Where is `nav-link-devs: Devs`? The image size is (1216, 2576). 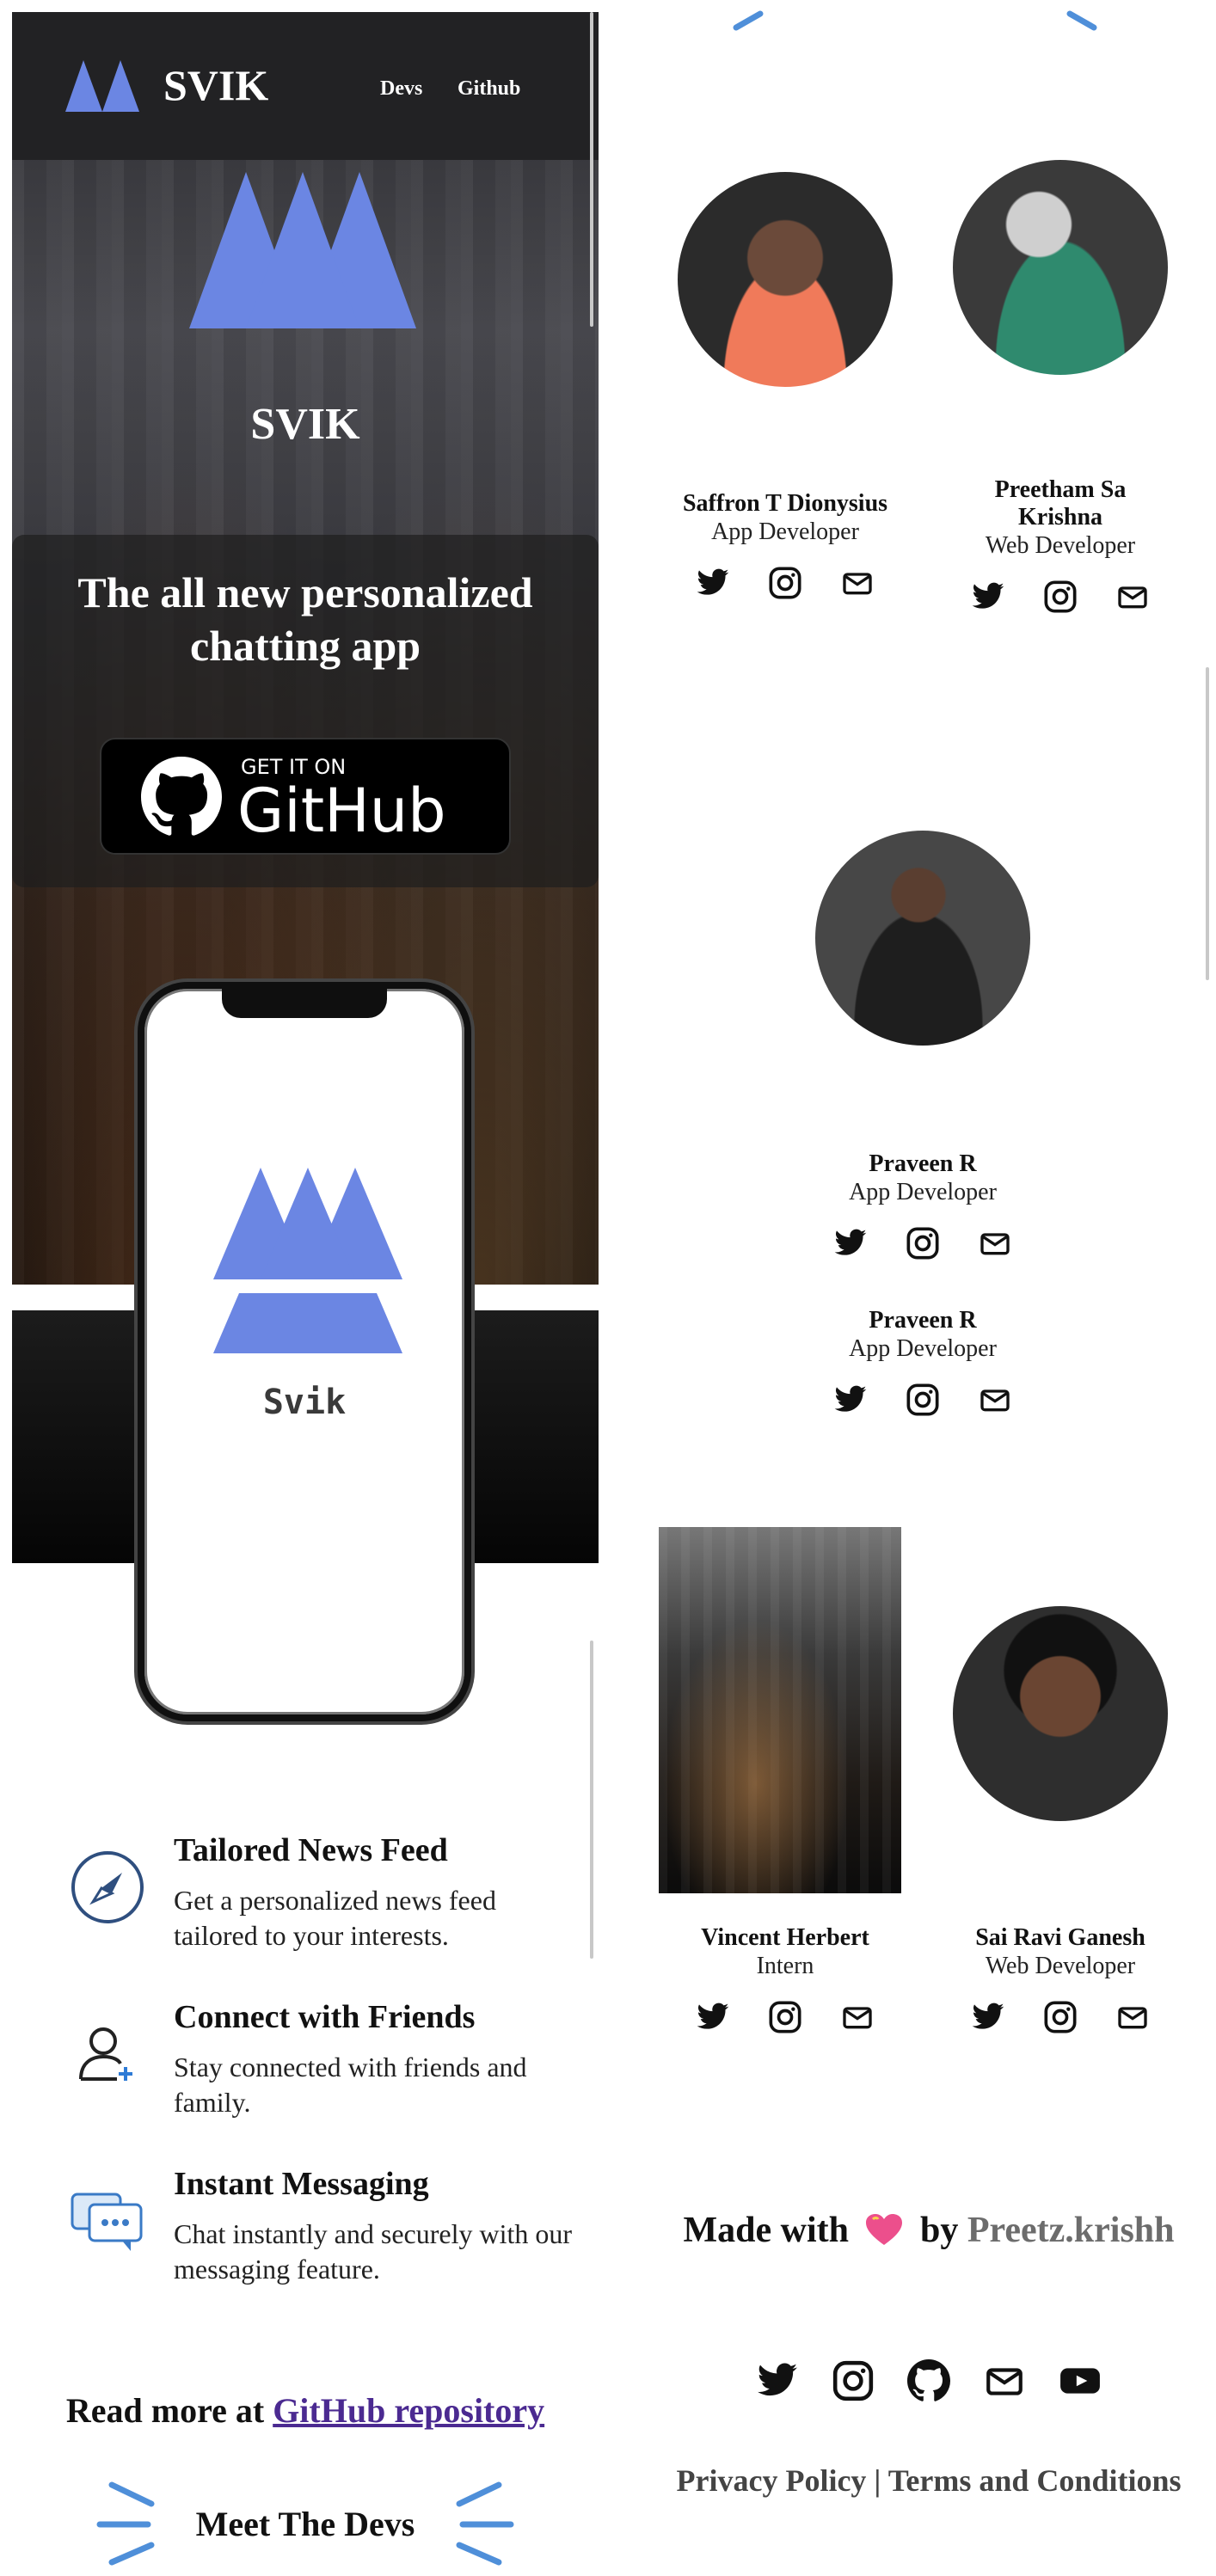 nav-link-devs: Devs is located at coordinates (401, 89).